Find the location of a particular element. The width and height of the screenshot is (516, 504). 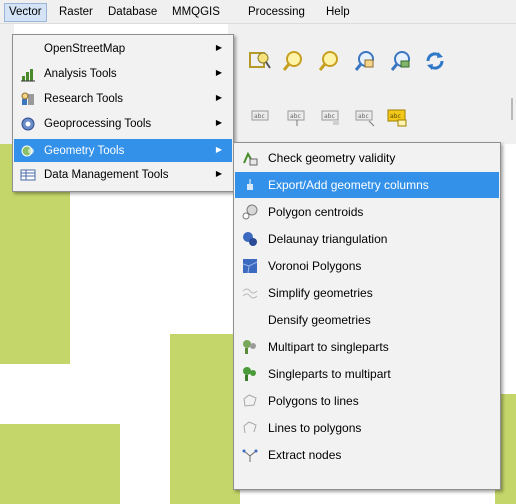

geometry-icon is located at coordinates (28, 151).